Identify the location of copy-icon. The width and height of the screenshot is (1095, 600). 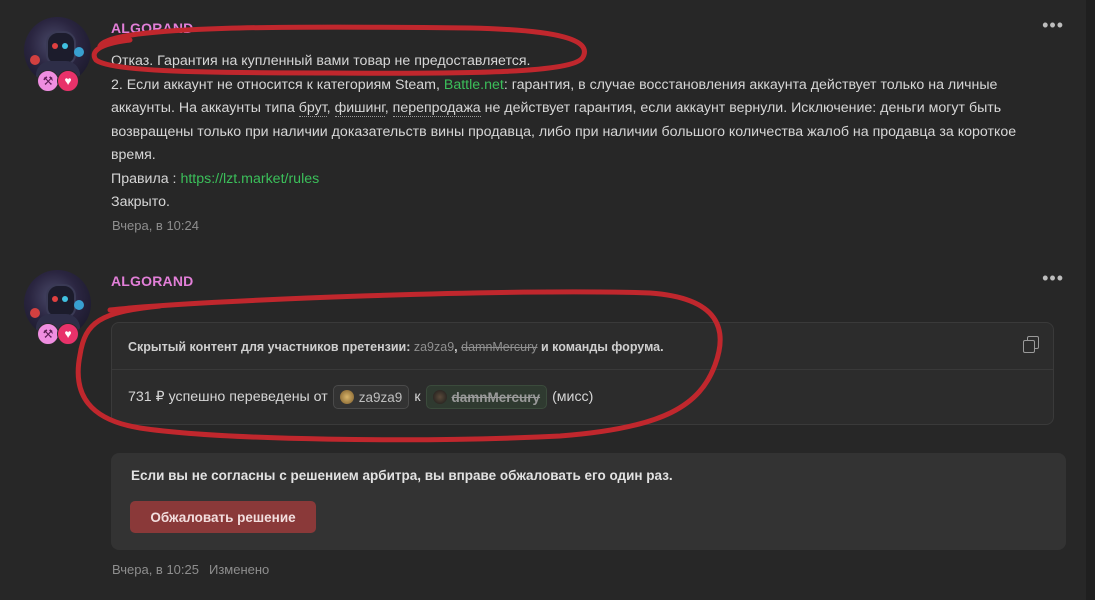
(1031, 344).